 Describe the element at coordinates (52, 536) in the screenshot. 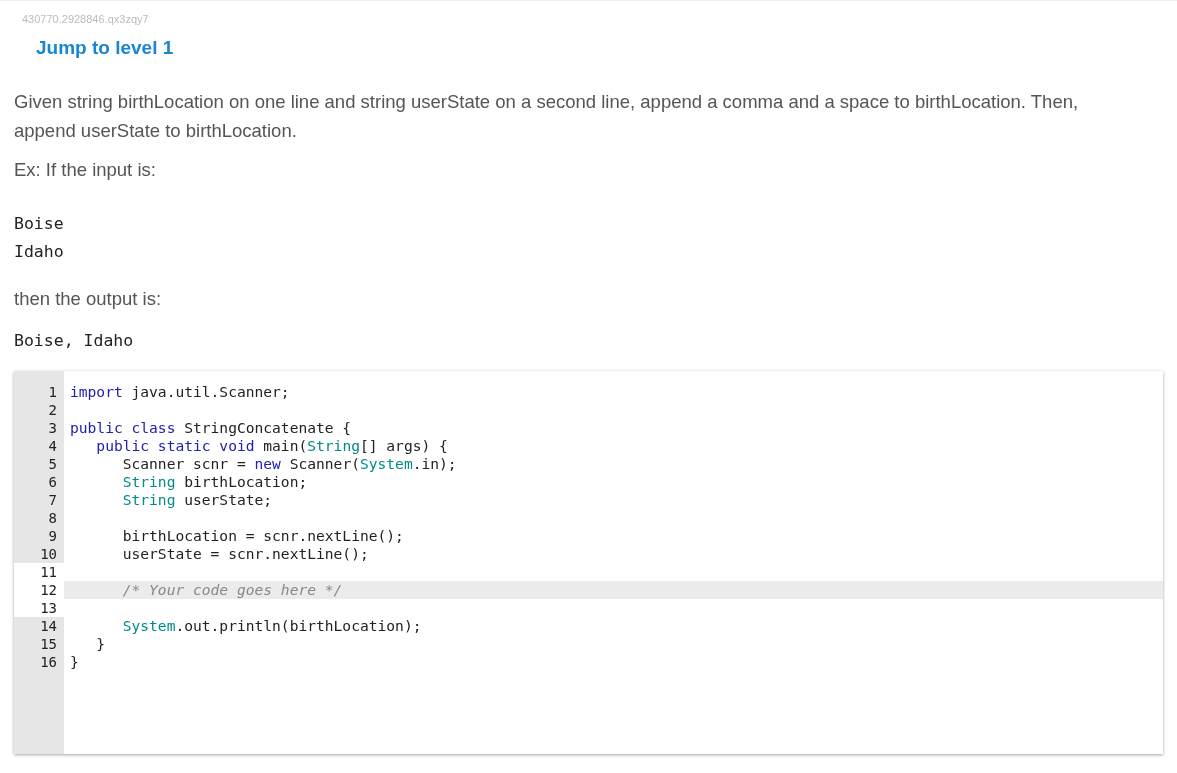

I see `line-number: 9` at that location.